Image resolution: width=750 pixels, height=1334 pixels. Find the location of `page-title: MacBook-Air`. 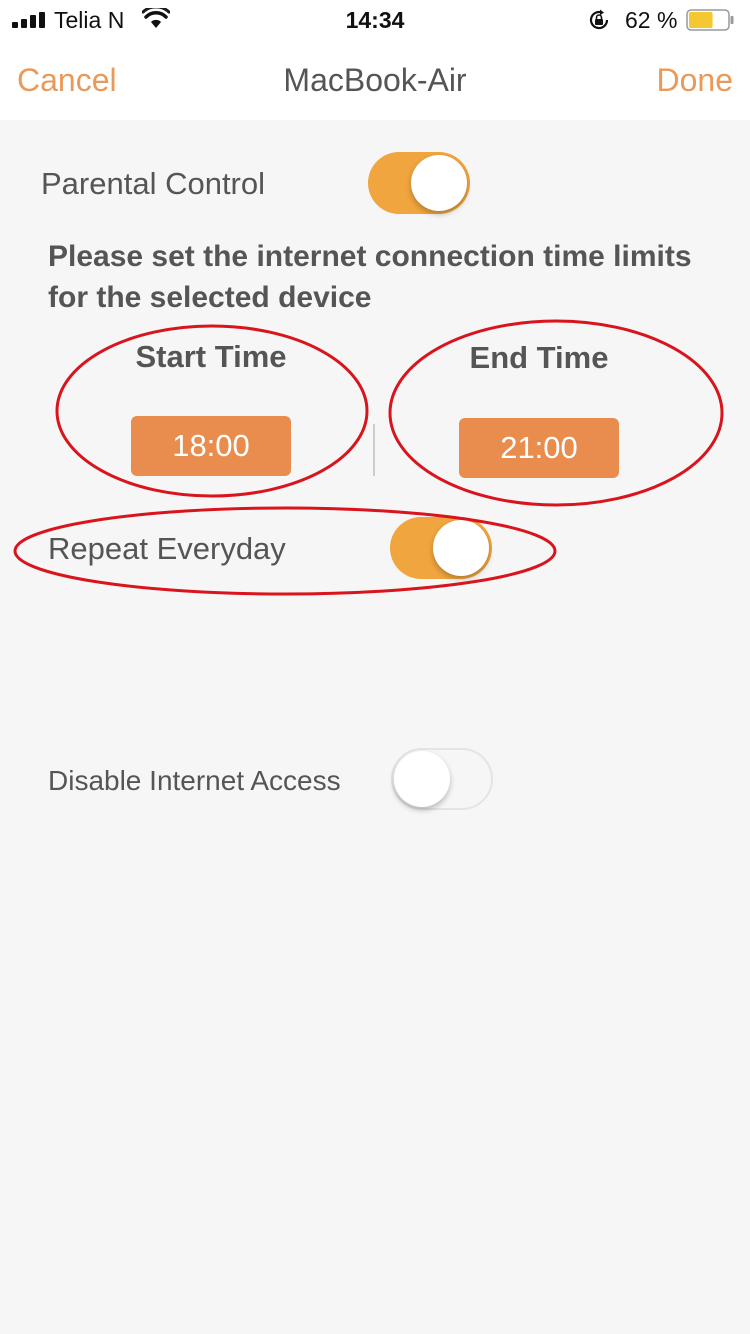

page-title: MacBook-Air is located at coordinates (375, 80).